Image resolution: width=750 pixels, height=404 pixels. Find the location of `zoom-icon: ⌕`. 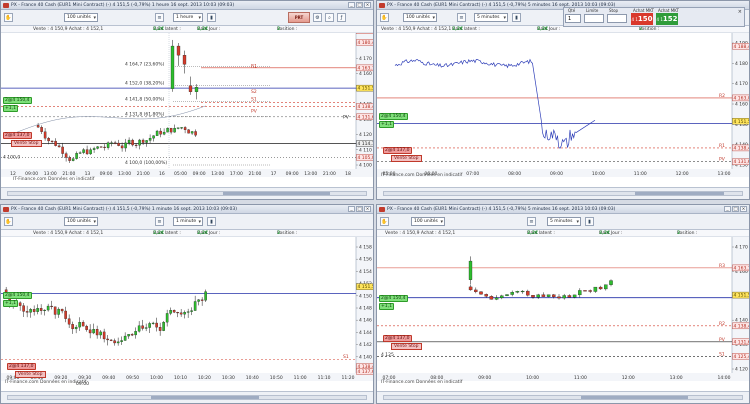

zoom-icon: ⌕ is located at coordinates (329, 17).